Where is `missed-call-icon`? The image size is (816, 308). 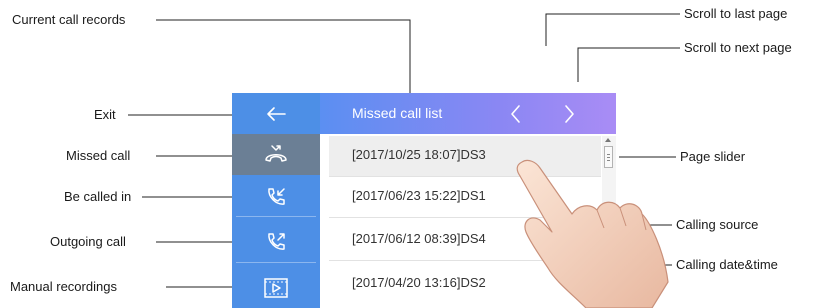 missed-call-icon is located at coordinates (276, 153).